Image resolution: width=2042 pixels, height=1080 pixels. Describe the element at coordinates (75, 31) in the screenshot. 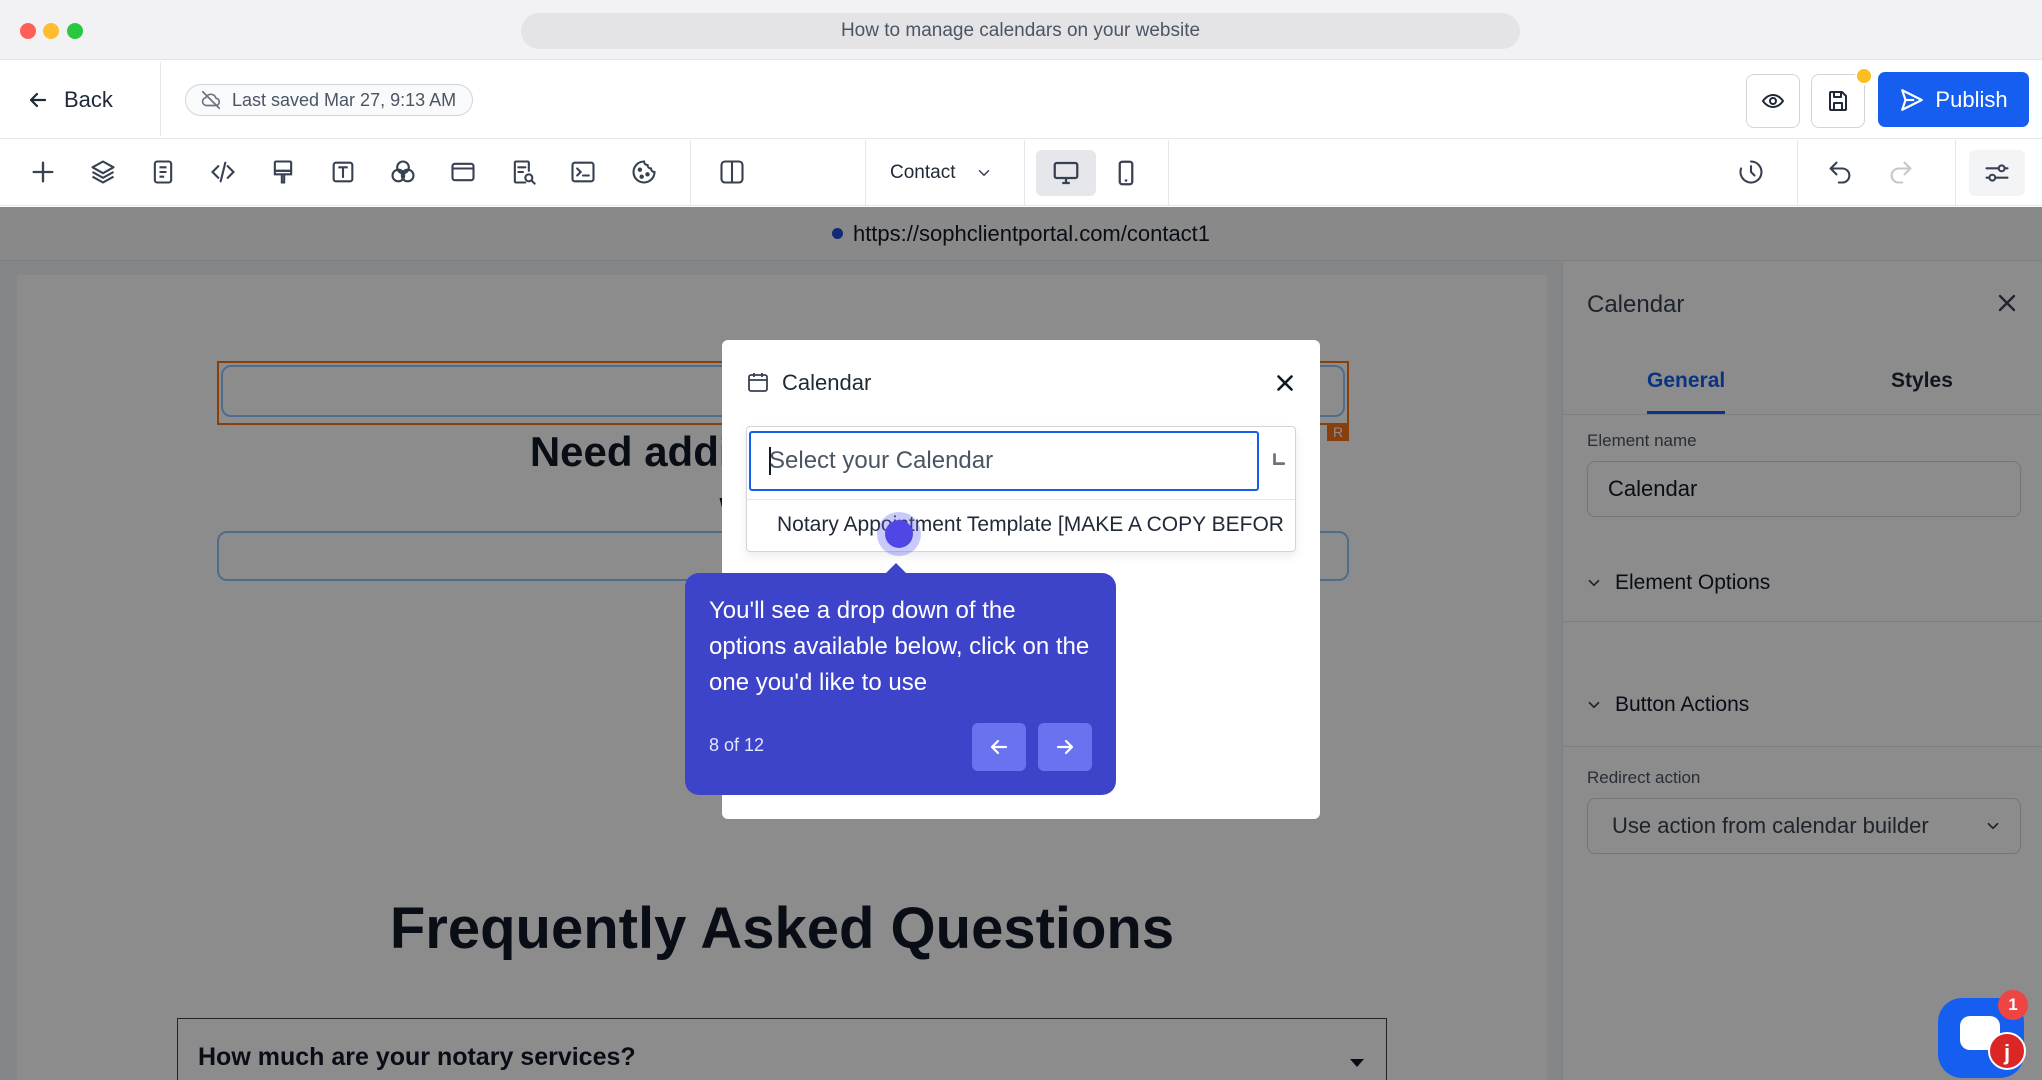

I see `window-maximize-dot` at that location.